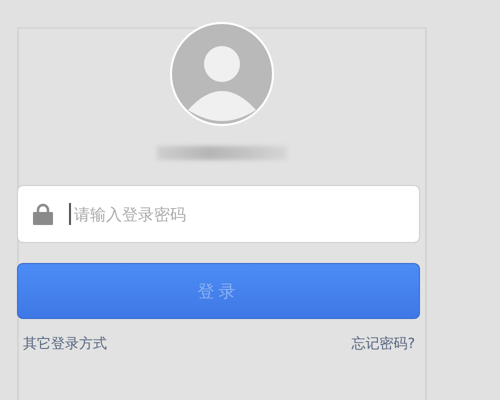 The width and height of the screenshot is (500, 400). I want to click on other-login-link: 其它登录方式, so click(65, 344).